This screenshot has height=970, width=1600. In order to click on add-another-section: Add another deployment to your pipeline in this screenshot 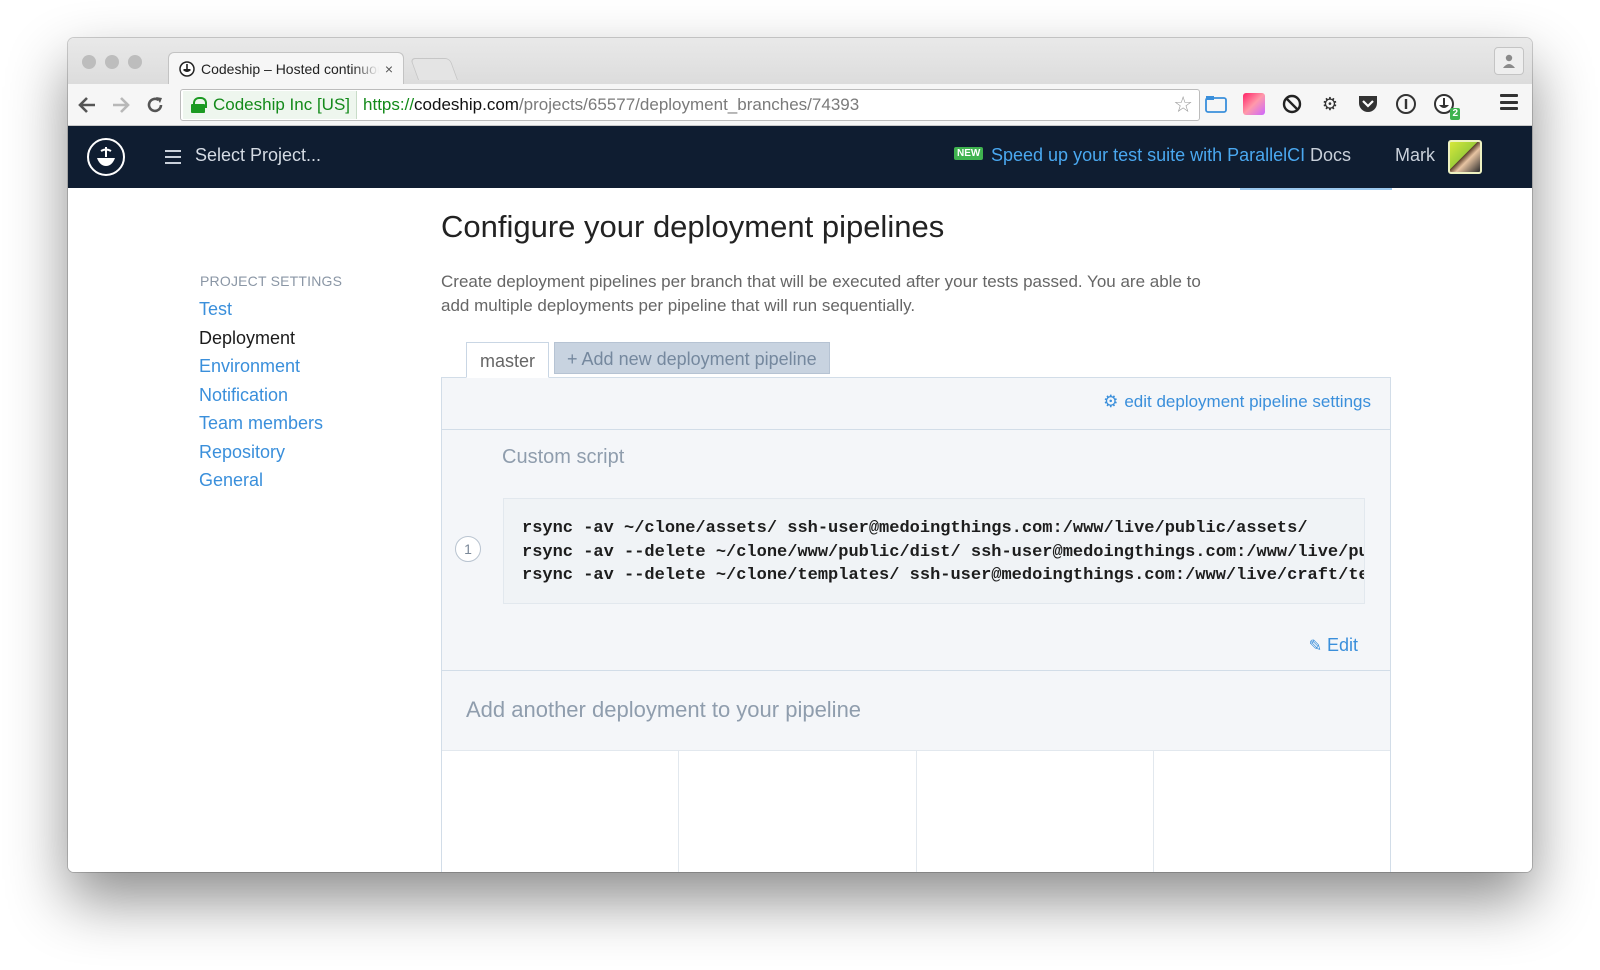, I will do `click(916, 711)`.